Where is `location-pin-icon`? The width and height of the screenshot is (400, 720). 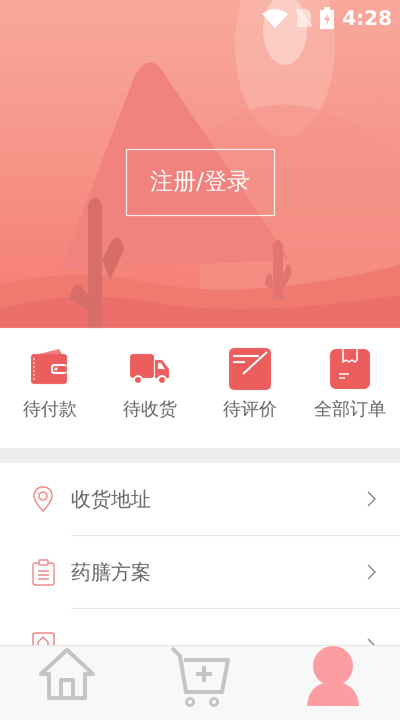 location-pin-icon is located at coordinates (43, 499).